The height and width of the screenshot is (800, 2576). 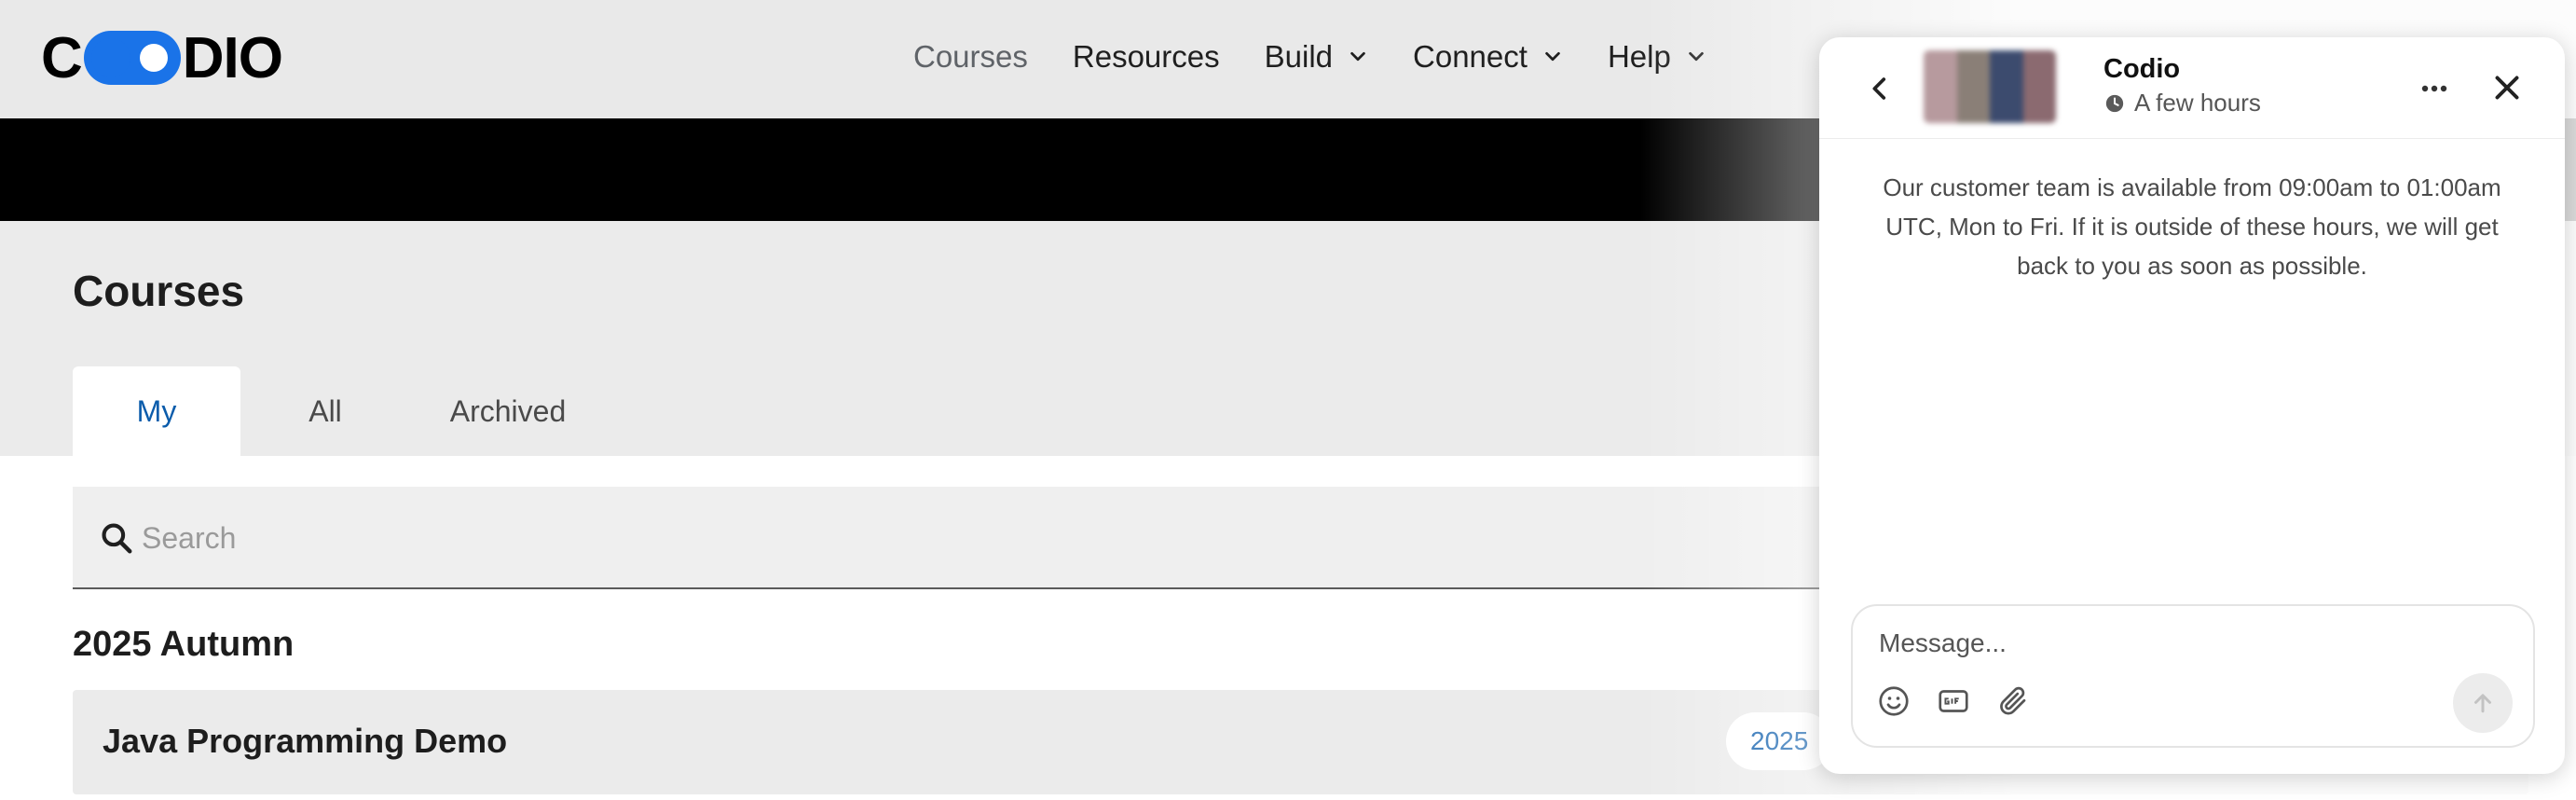 What do you see at coordinates (232, 57) in the screenshot?
I see `logo-text-dio: DIO` at bounding box center [232, 57].